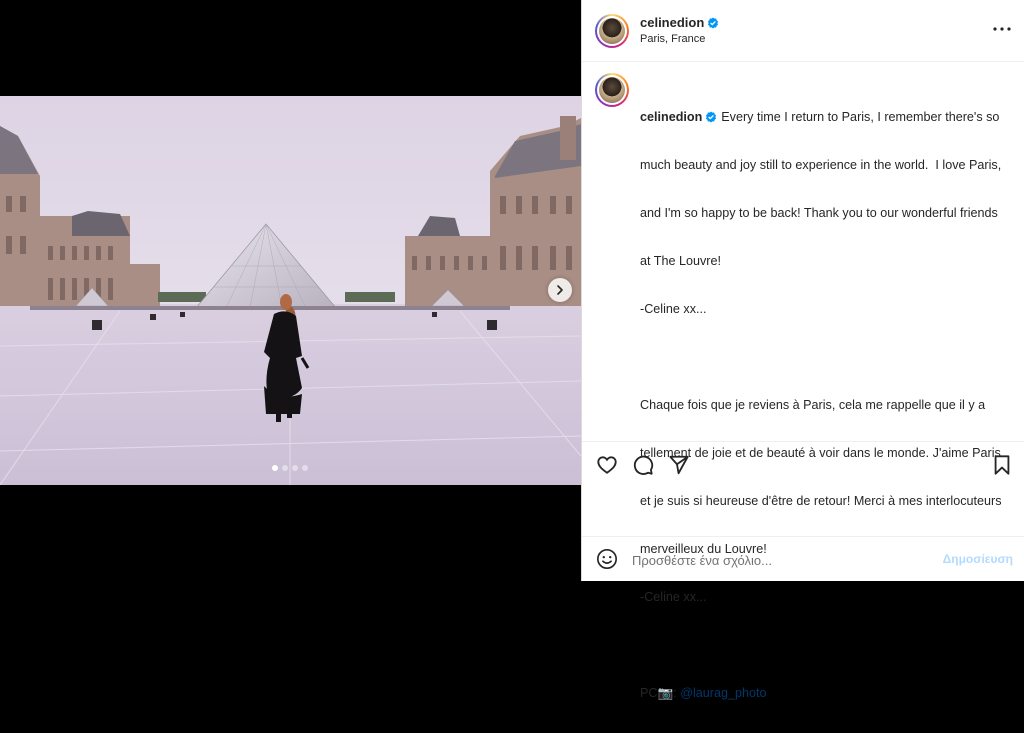  I want to click on caption-text: at The Louvre!, so click(680, 261).